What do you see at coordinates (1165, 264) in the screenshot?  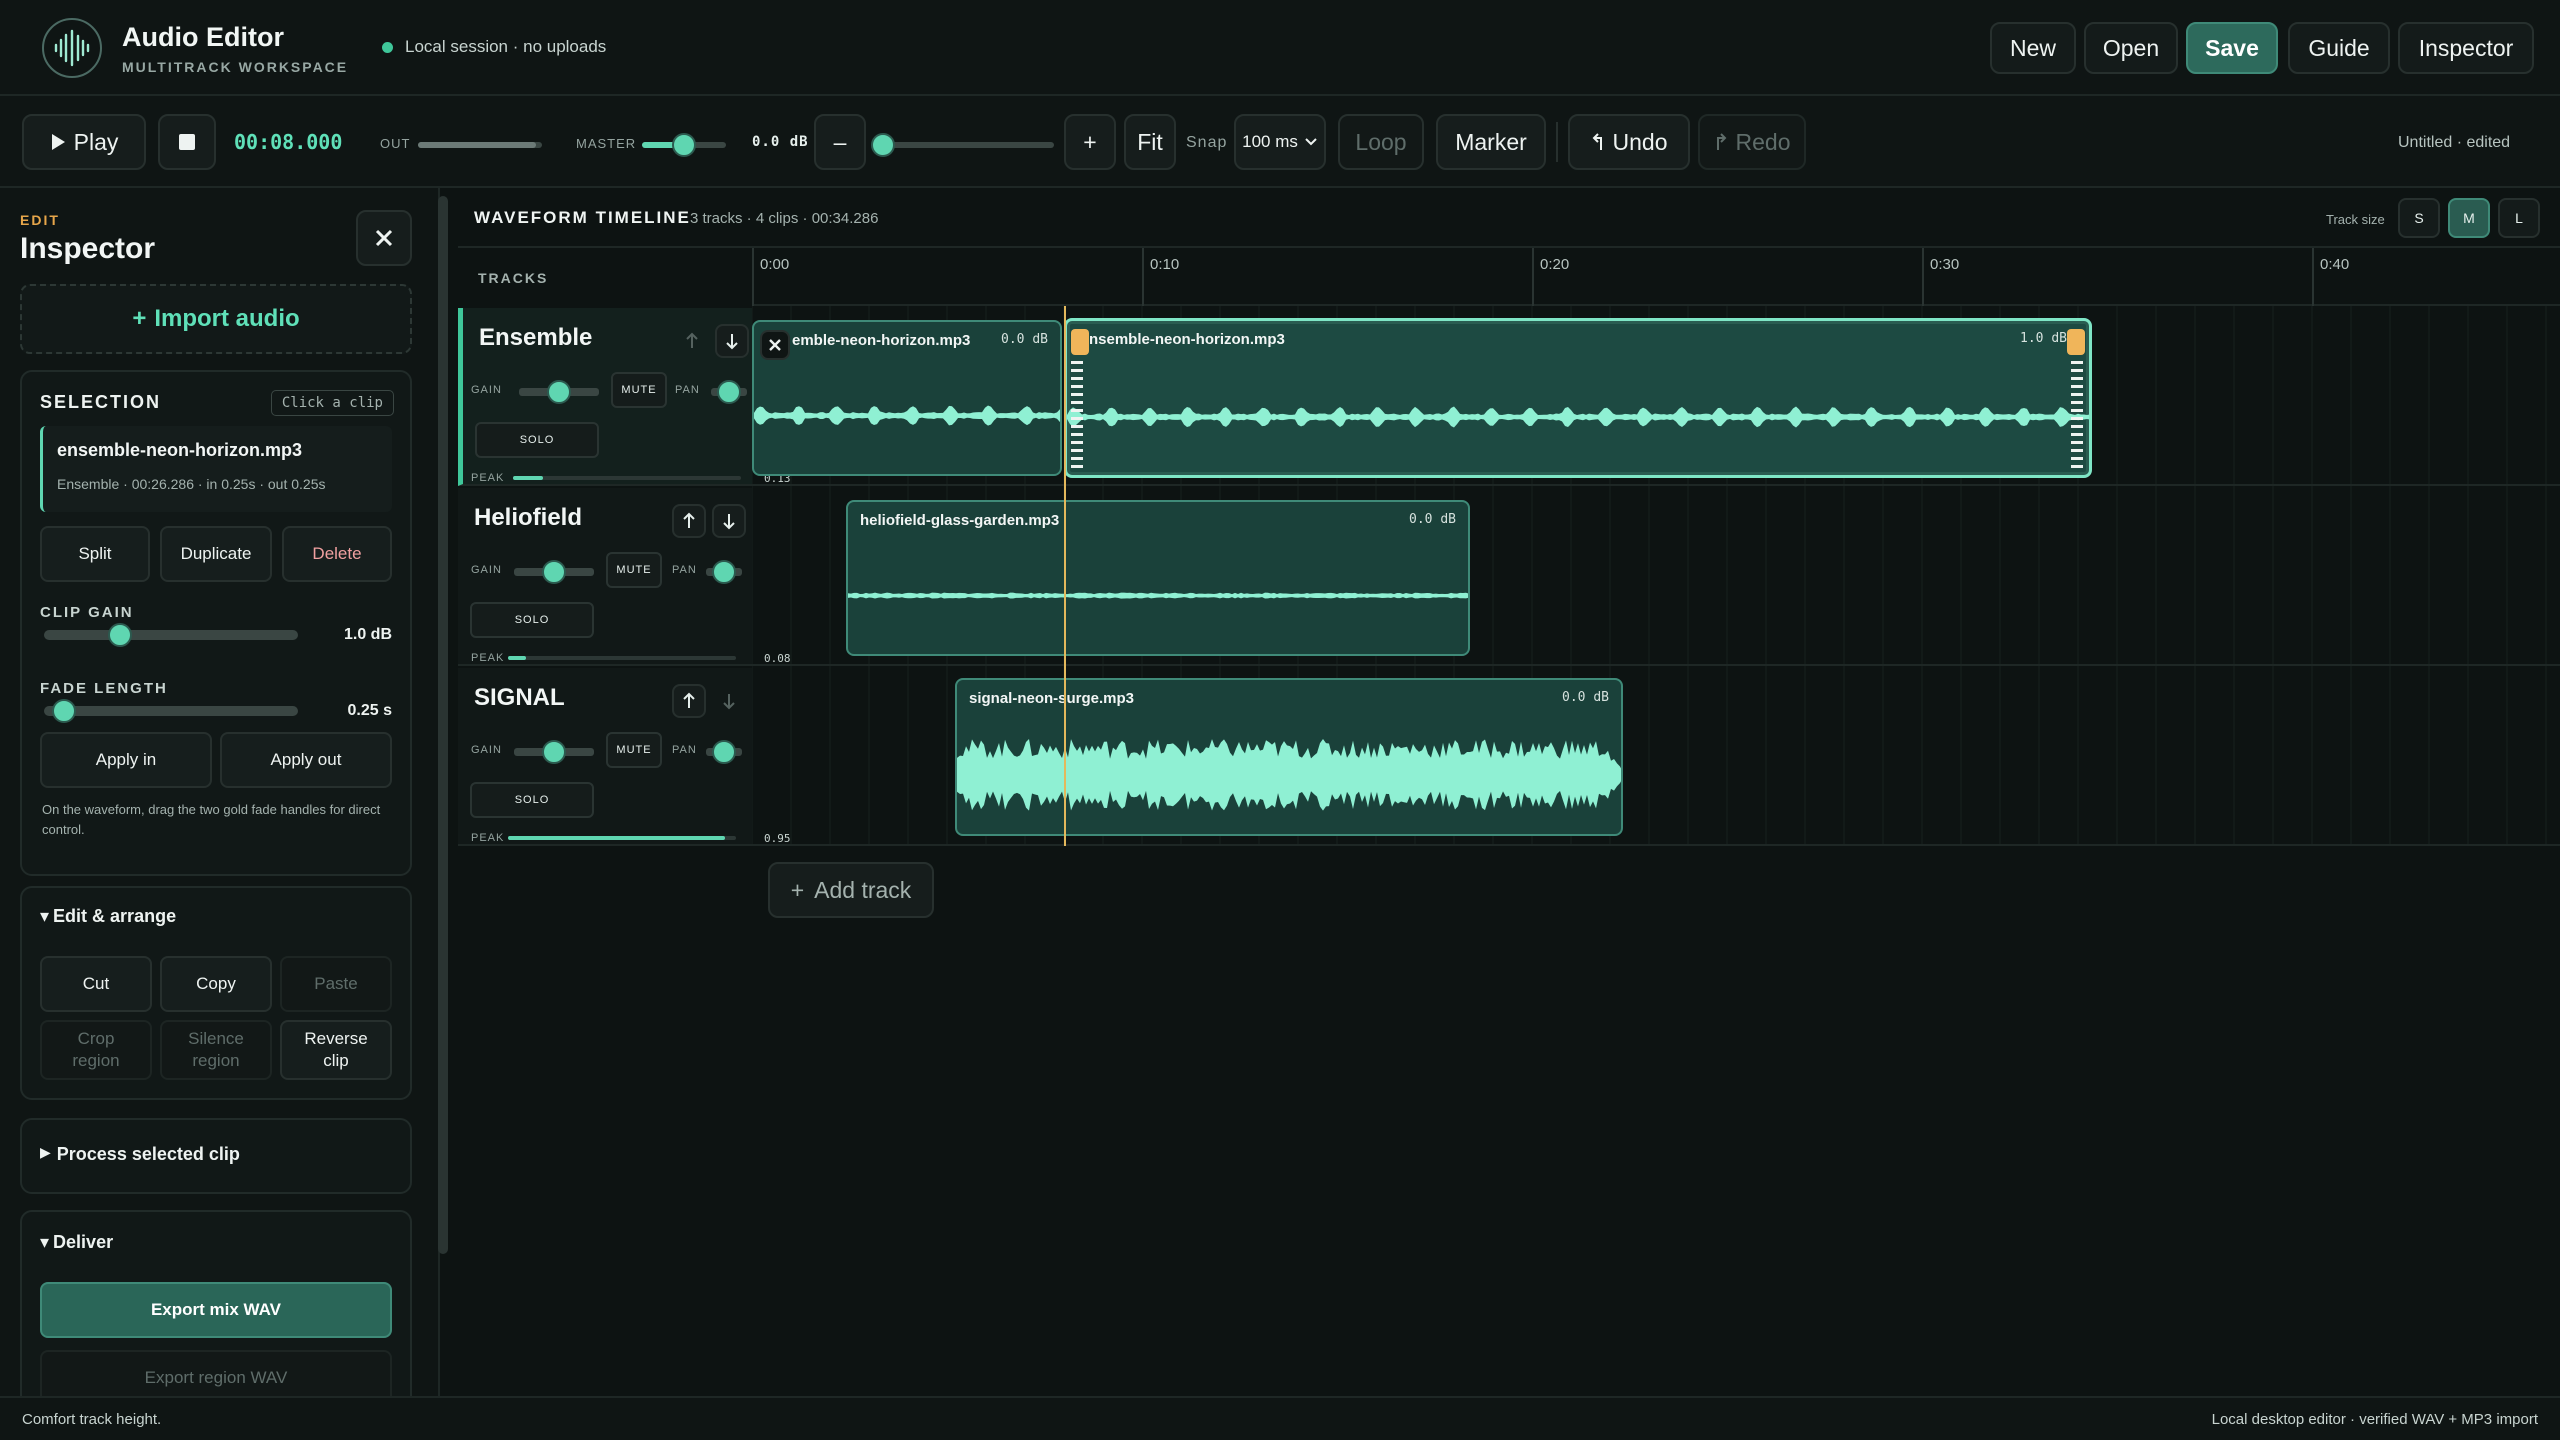 I see `ruler-label: 0:10` at bounding box center [1165, 264].